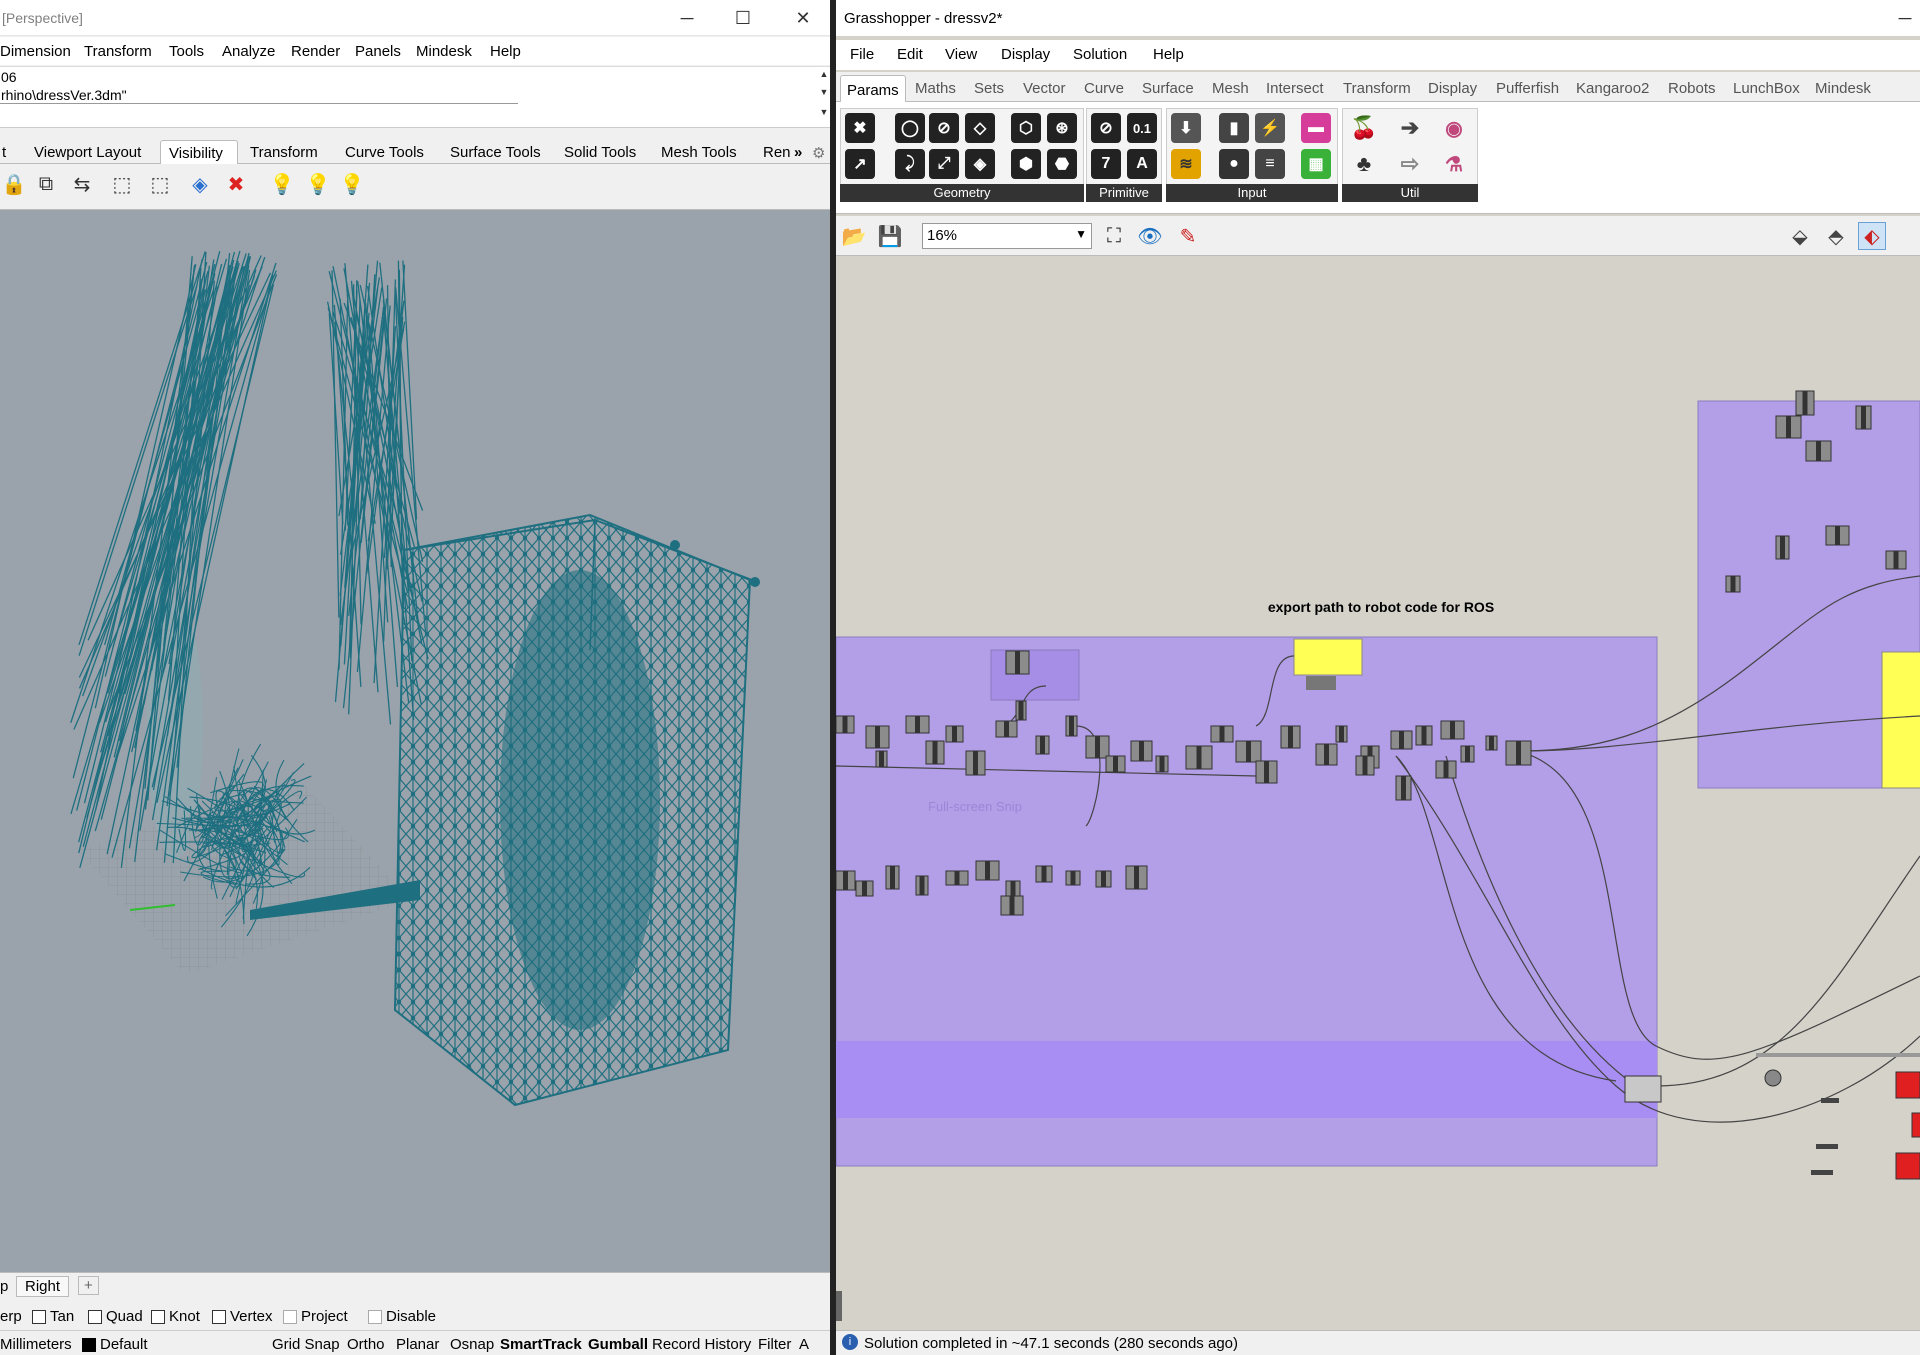 The height and width of the screenshot is (1355, 1920). I want to click on circle-param-icon: ◯, so click(910, 128).